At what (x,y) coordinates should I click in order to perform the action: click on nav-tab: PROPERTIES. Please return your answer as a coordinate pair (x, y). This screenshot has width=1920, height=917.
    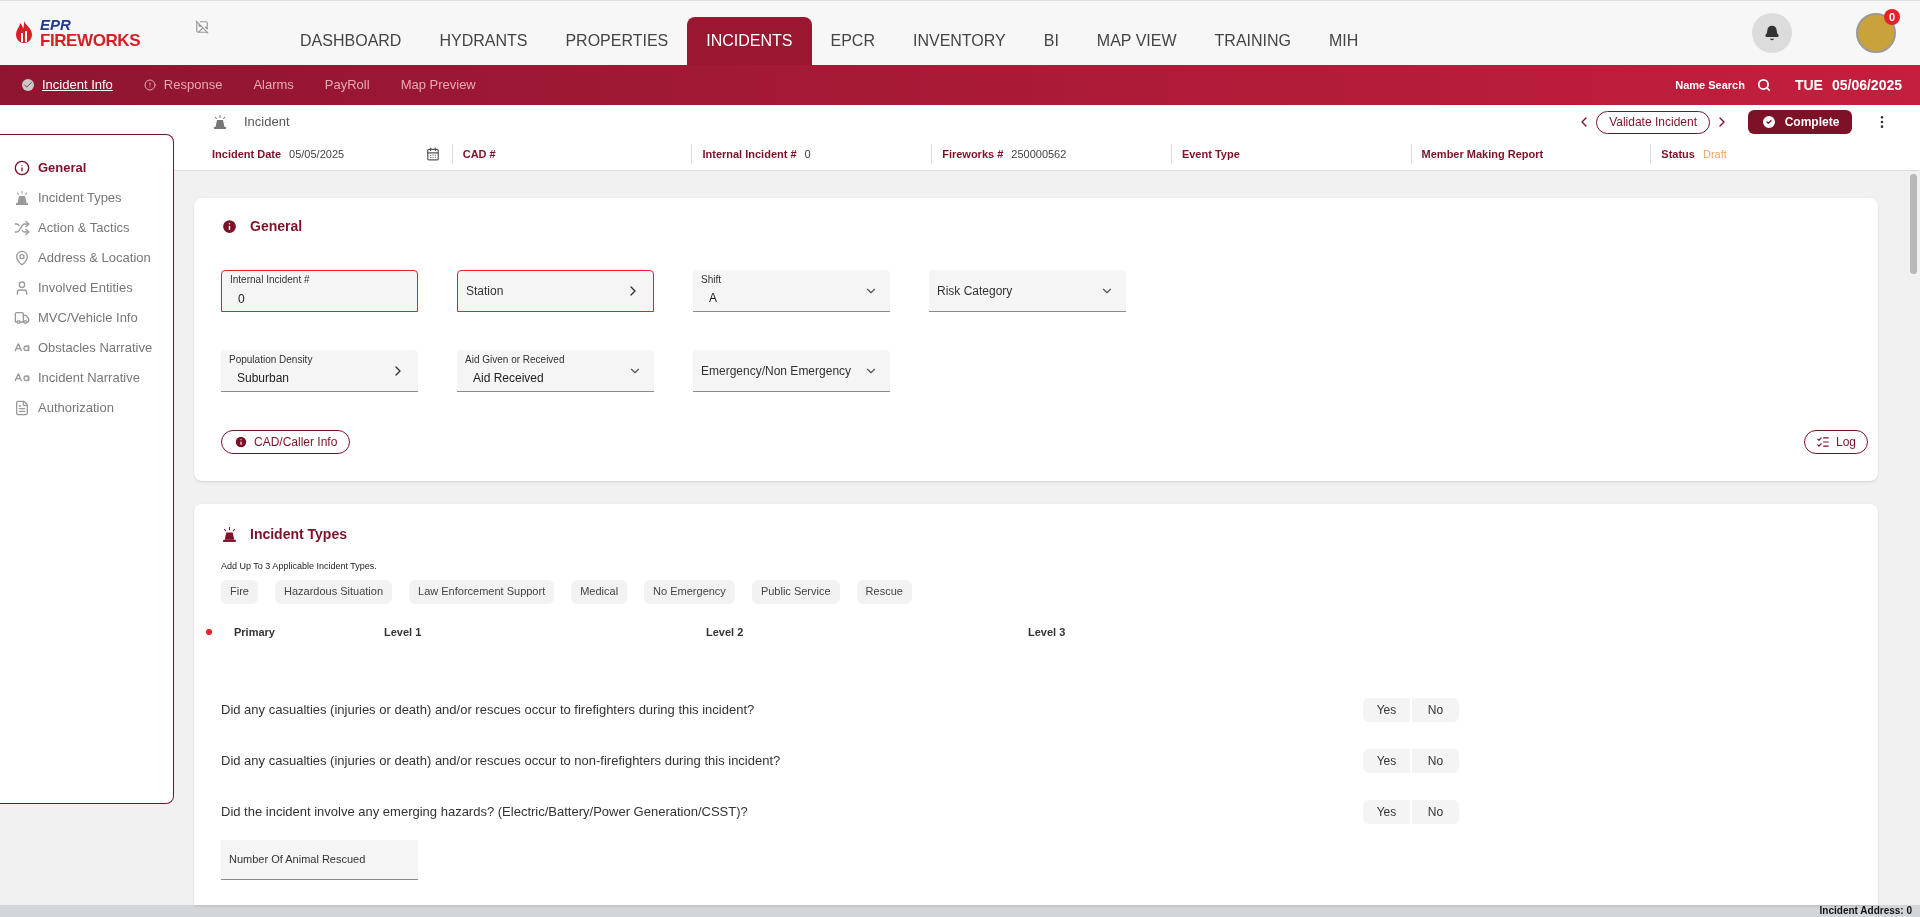
    Looking at the image, I should click on (617, 41).